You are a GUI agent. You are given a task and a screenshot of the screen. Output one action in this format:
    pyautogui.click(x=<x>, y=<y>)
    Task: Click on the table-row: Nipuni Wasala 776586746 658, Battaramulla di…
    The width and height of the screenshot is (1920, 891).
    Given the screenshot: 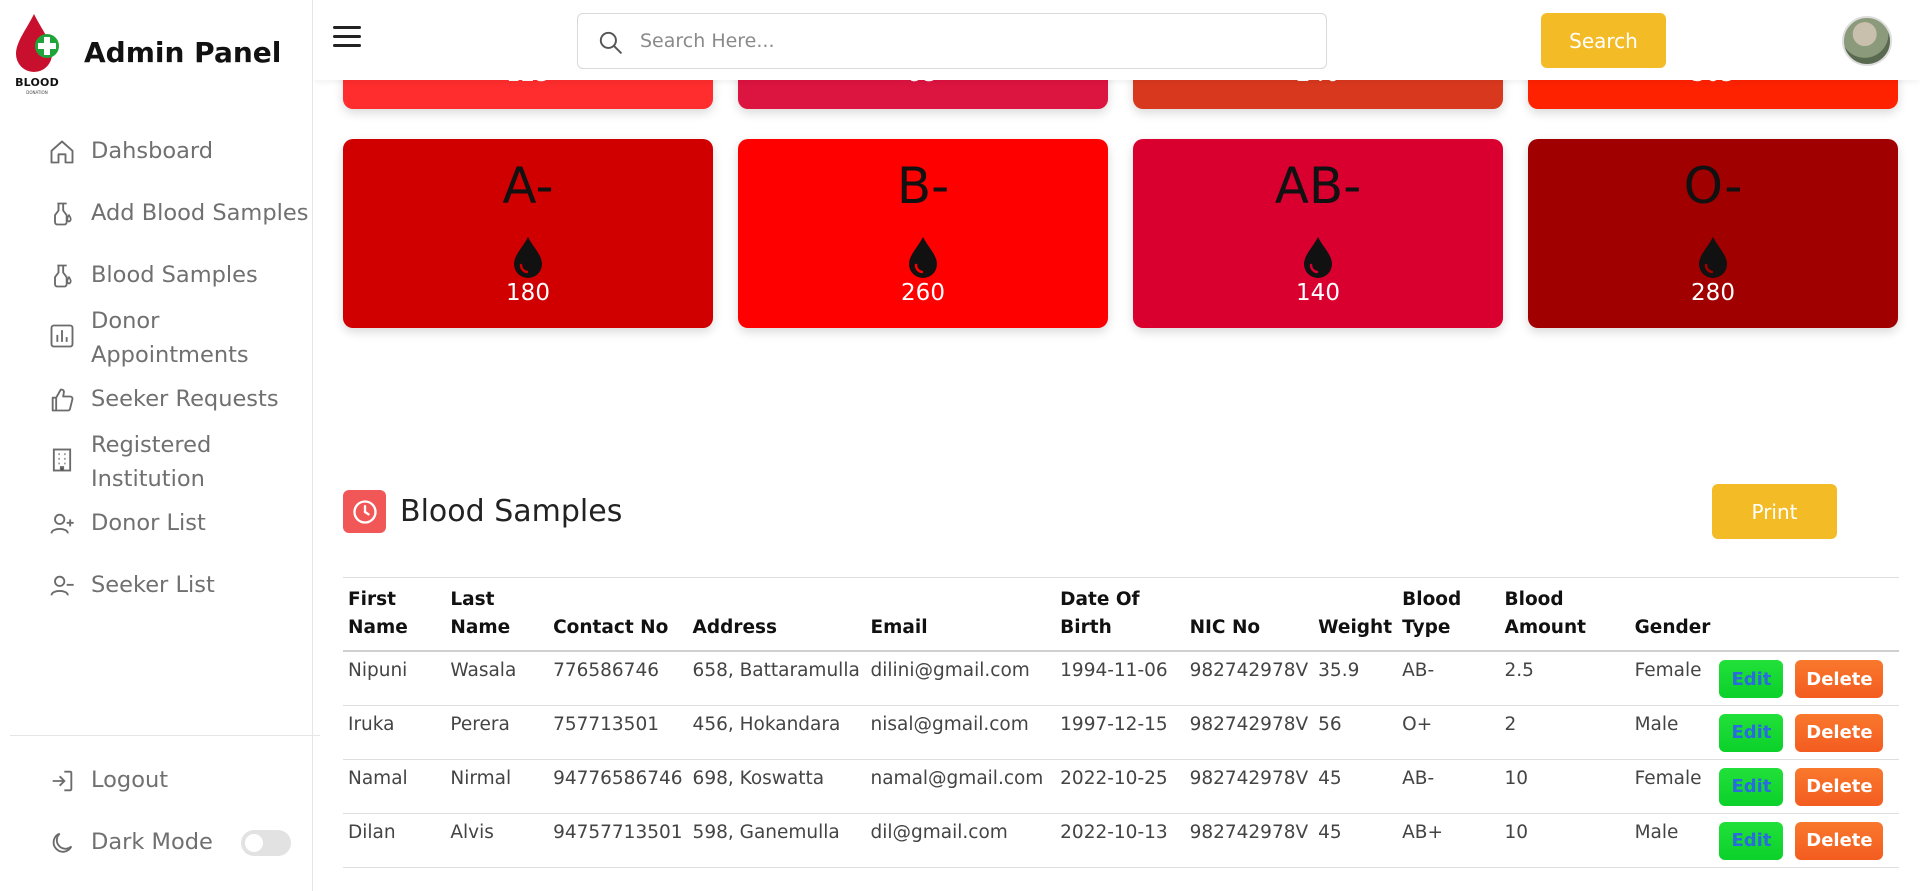 What is the action you would take?
    pyautogui.click(x=1121, y=678)
    